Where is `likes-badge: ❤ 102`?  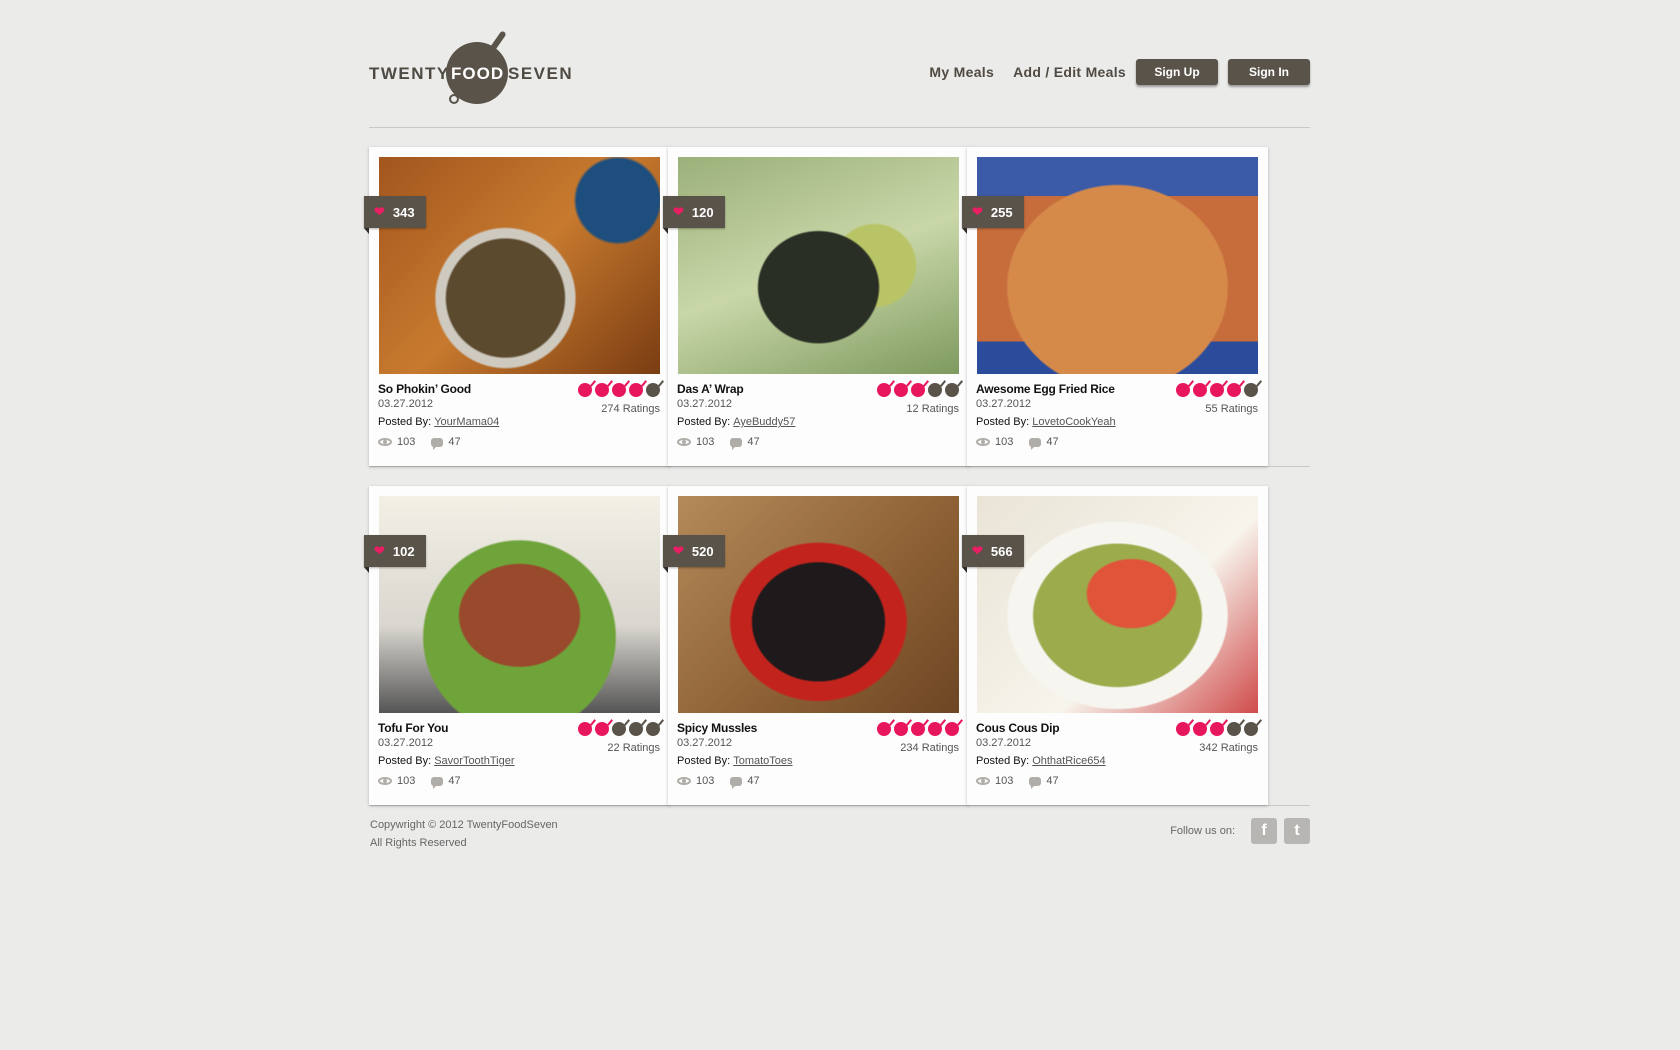 likes-badge: ❤ 102 is located at coordinates (395, 554).